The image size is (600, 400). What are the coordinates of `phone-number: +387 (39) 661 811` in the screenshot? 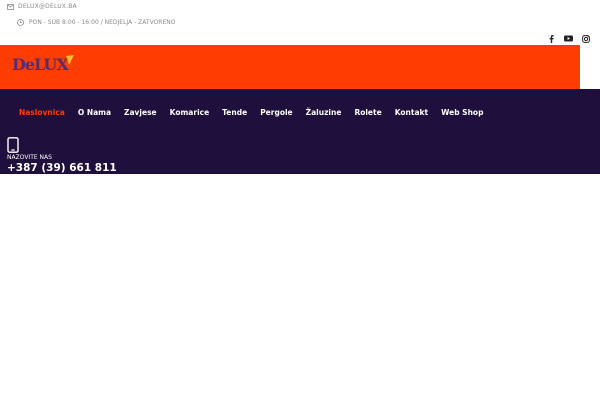 It's located at (62, 168).